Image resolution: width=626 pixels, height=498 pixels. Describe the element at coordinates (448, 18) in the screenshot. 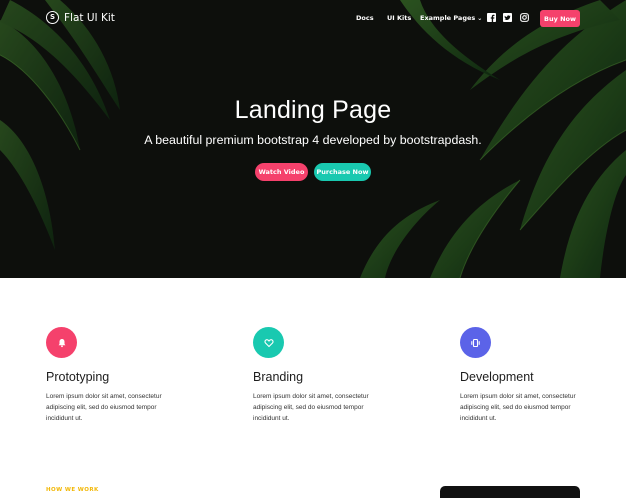

I see `nav-link-example-pages-label: Example Pages` at that location.